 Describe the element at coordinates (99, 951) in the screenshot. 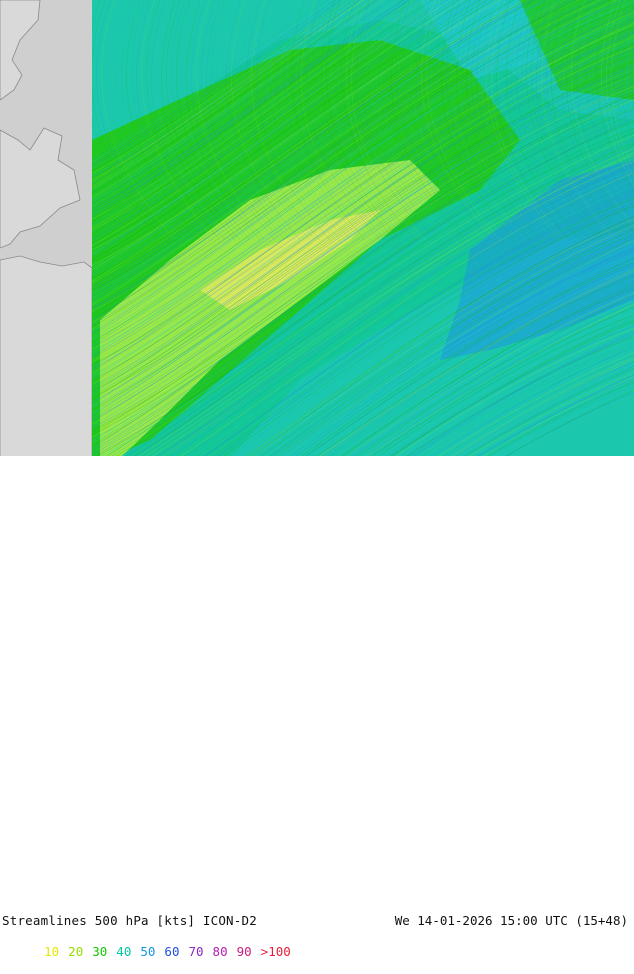

I see `legend-item-30: 30` at that location.